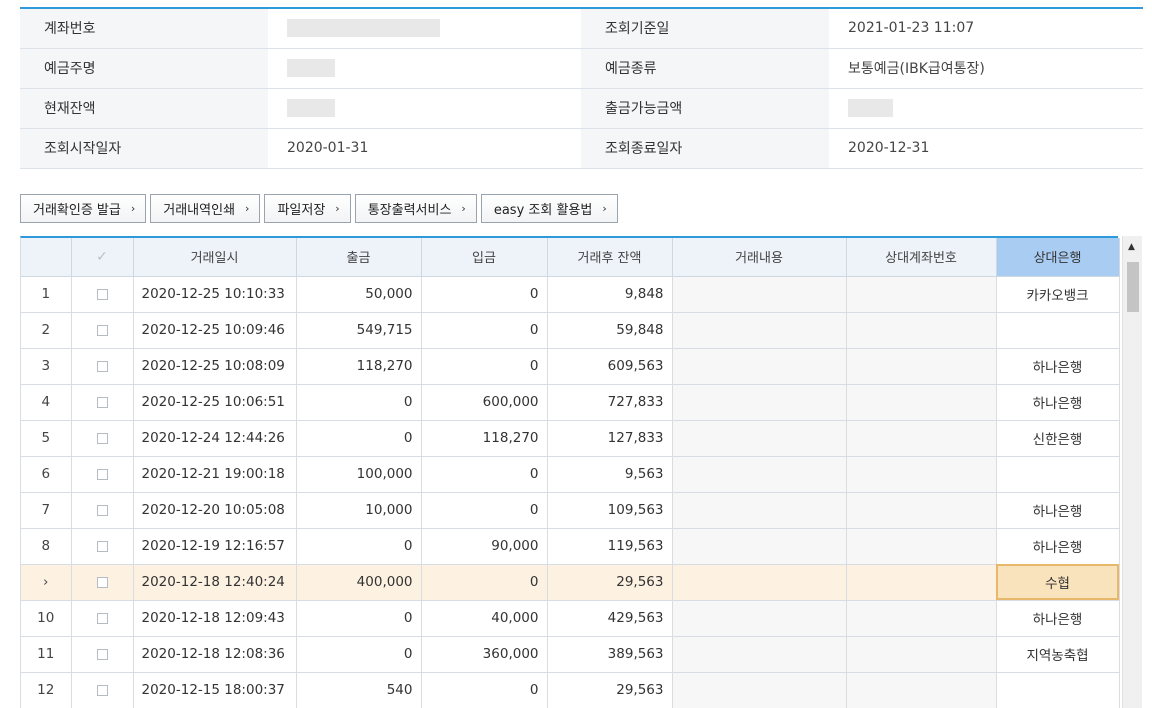  I want to click on table-row: 1 2020-12-25 10:10:33 50,000 0 9,848 카카오뱅크, so click(570, 294).